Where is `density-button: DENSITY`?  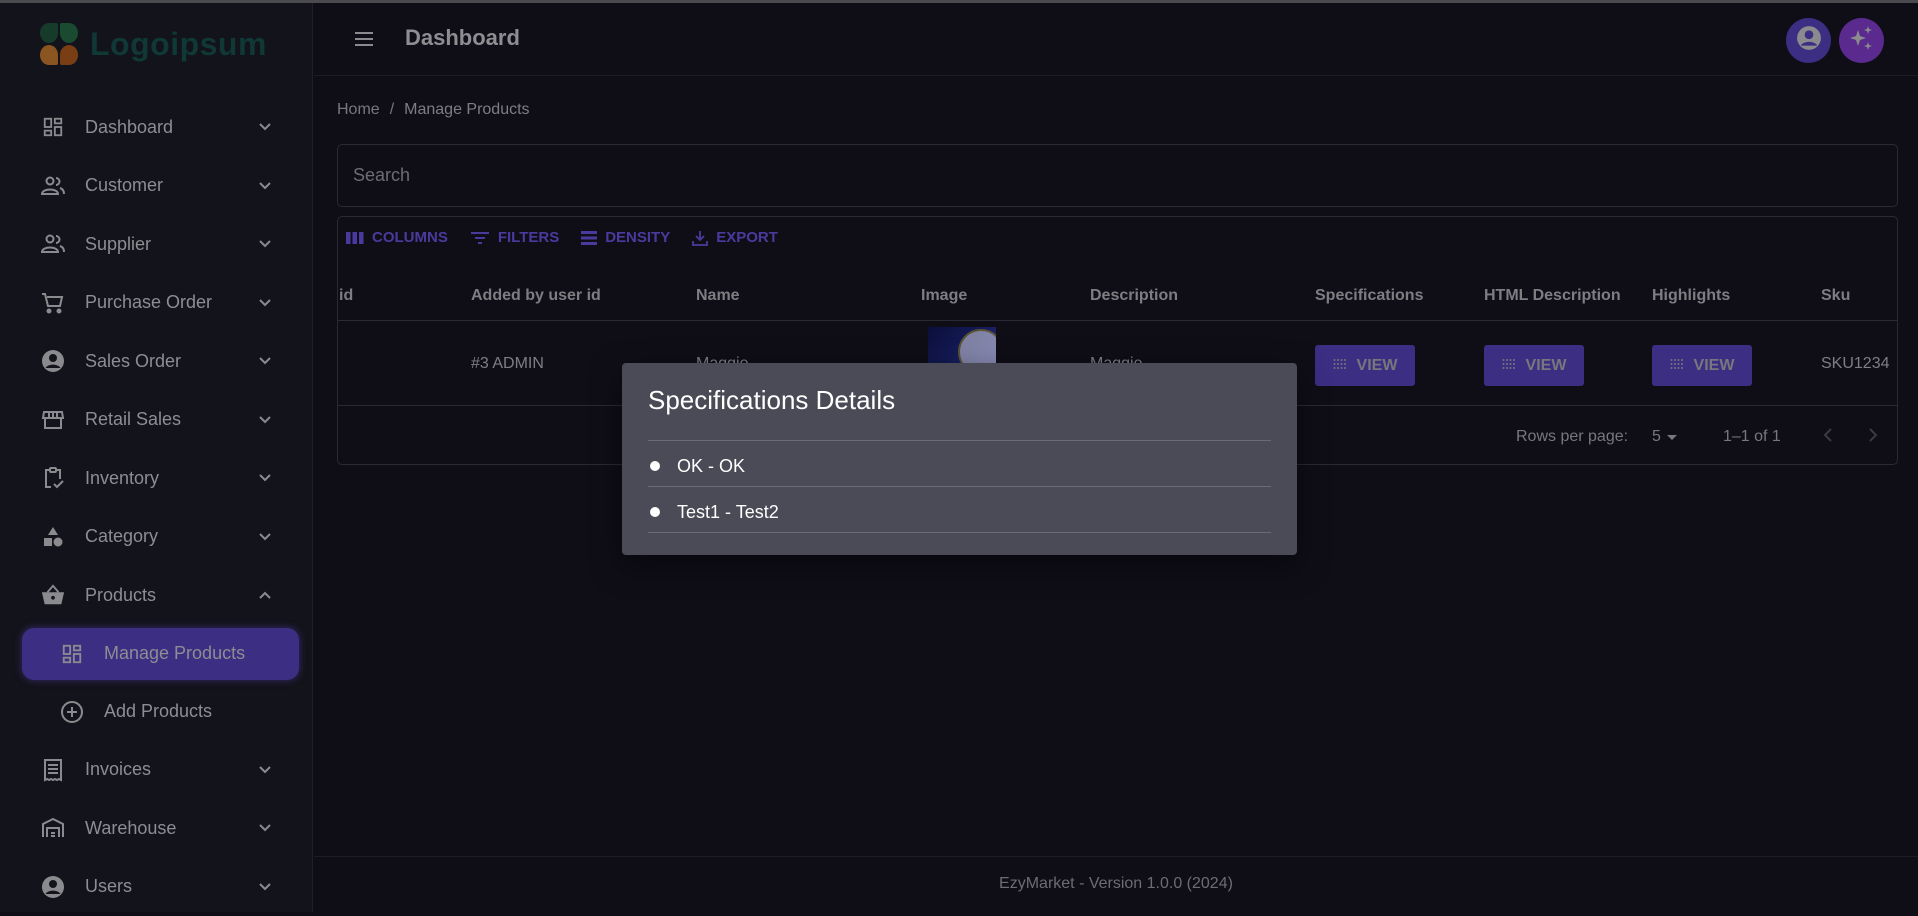 density-button: DENSITY is located at coordinates (625, 237).